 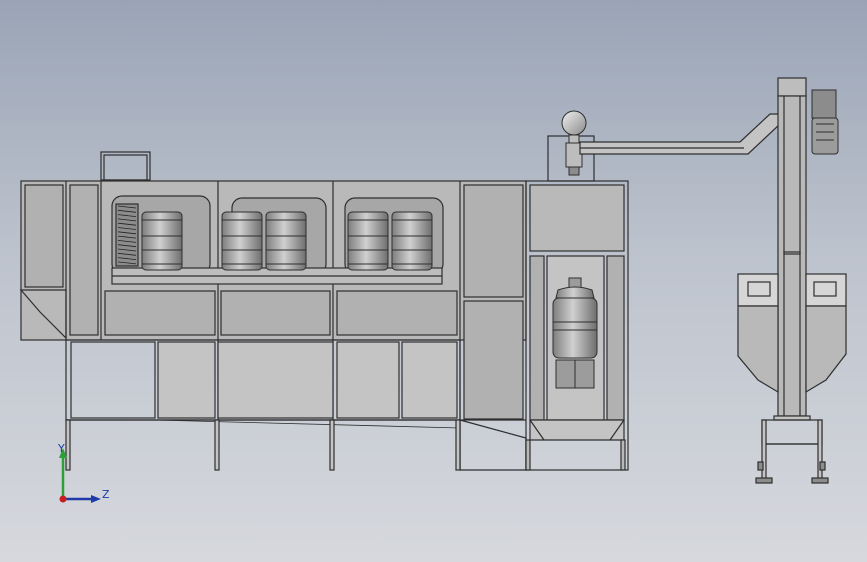 What do you see at coordinates (61, 448) in the screenshot?
I see `y-axis-label: Y` at bounding box center [61, 448].